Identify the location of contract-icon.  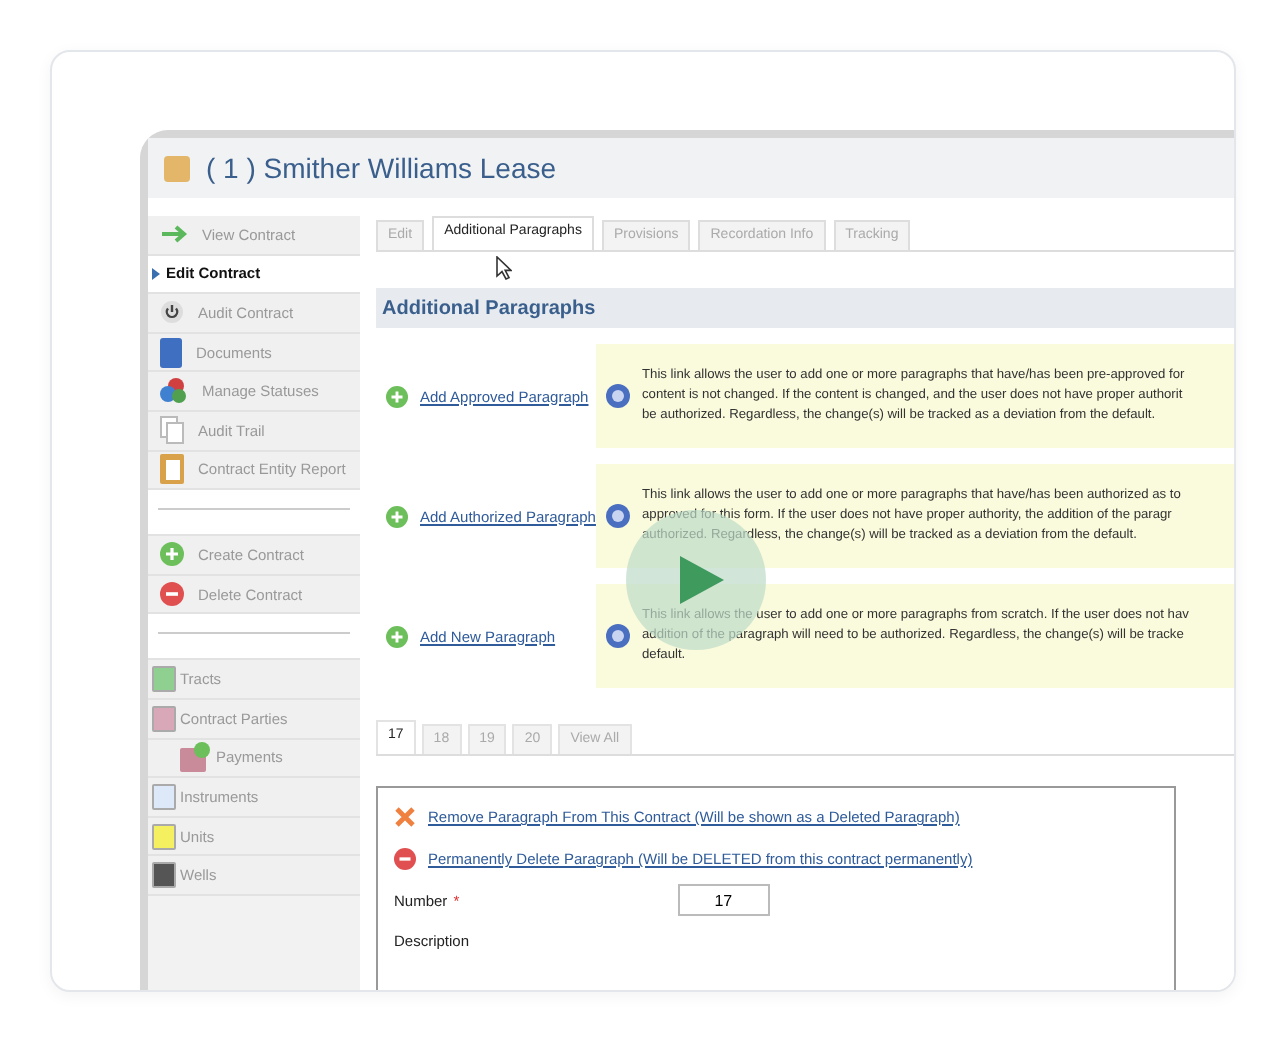
(177, 168).